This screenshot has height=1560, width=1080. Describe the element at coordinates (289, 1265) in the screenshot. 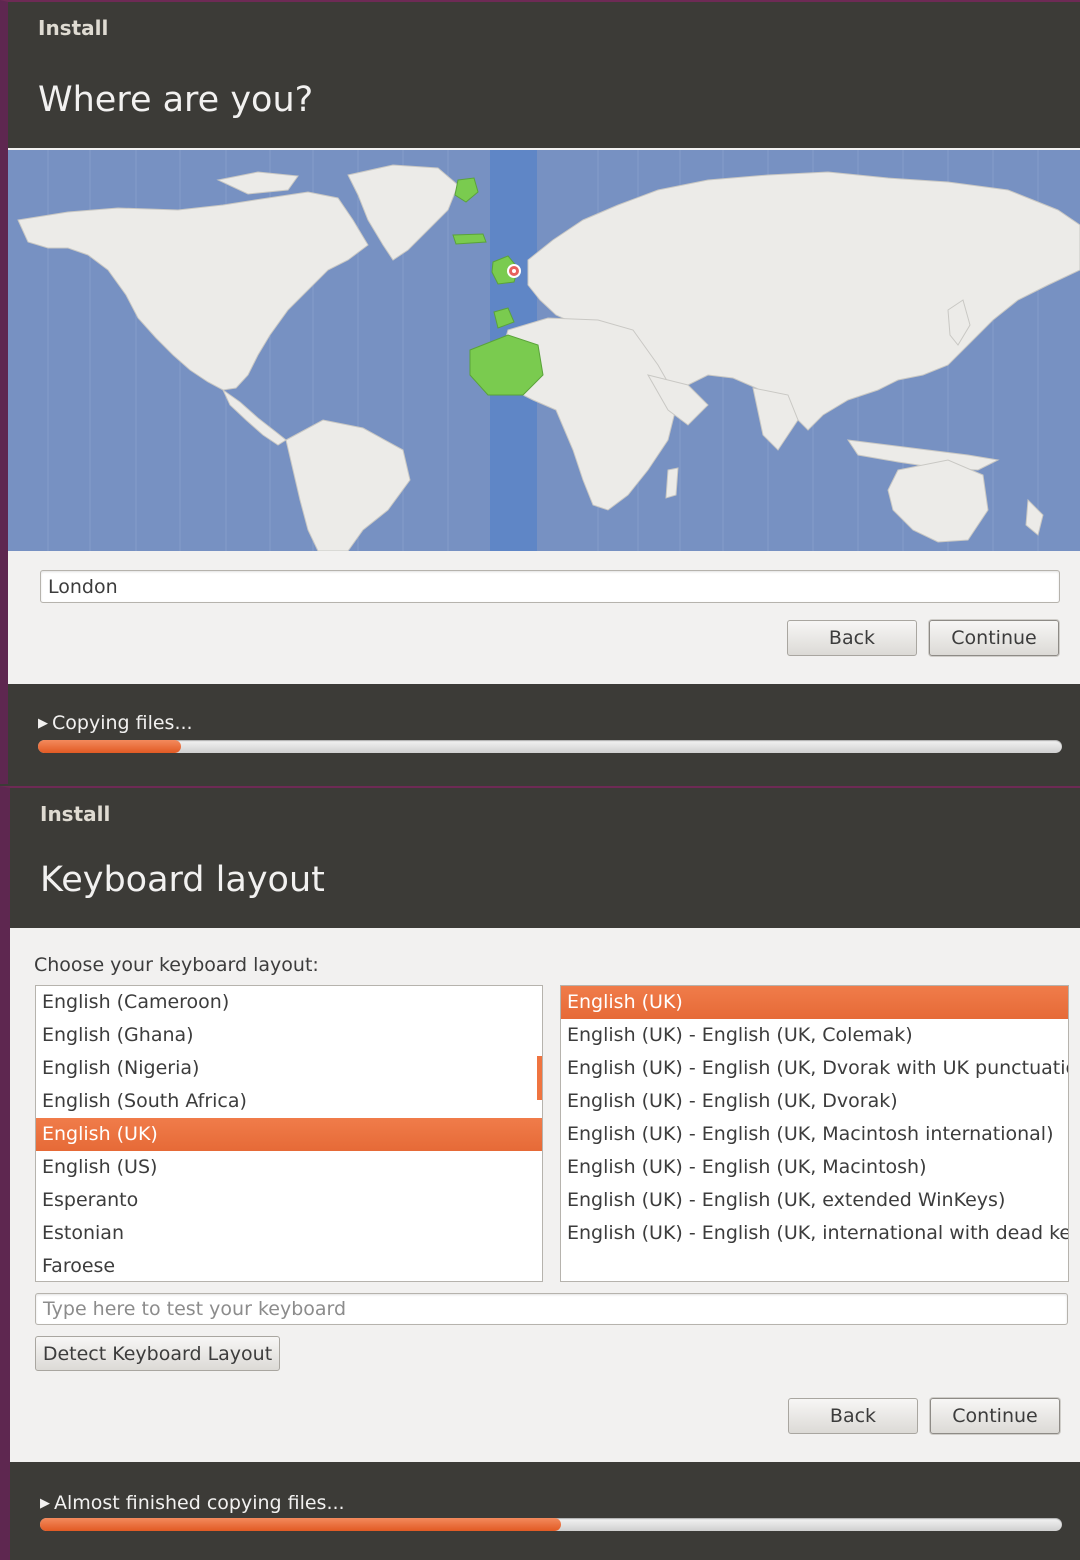

I see `keyboard-language-item: Faroese` at that location.